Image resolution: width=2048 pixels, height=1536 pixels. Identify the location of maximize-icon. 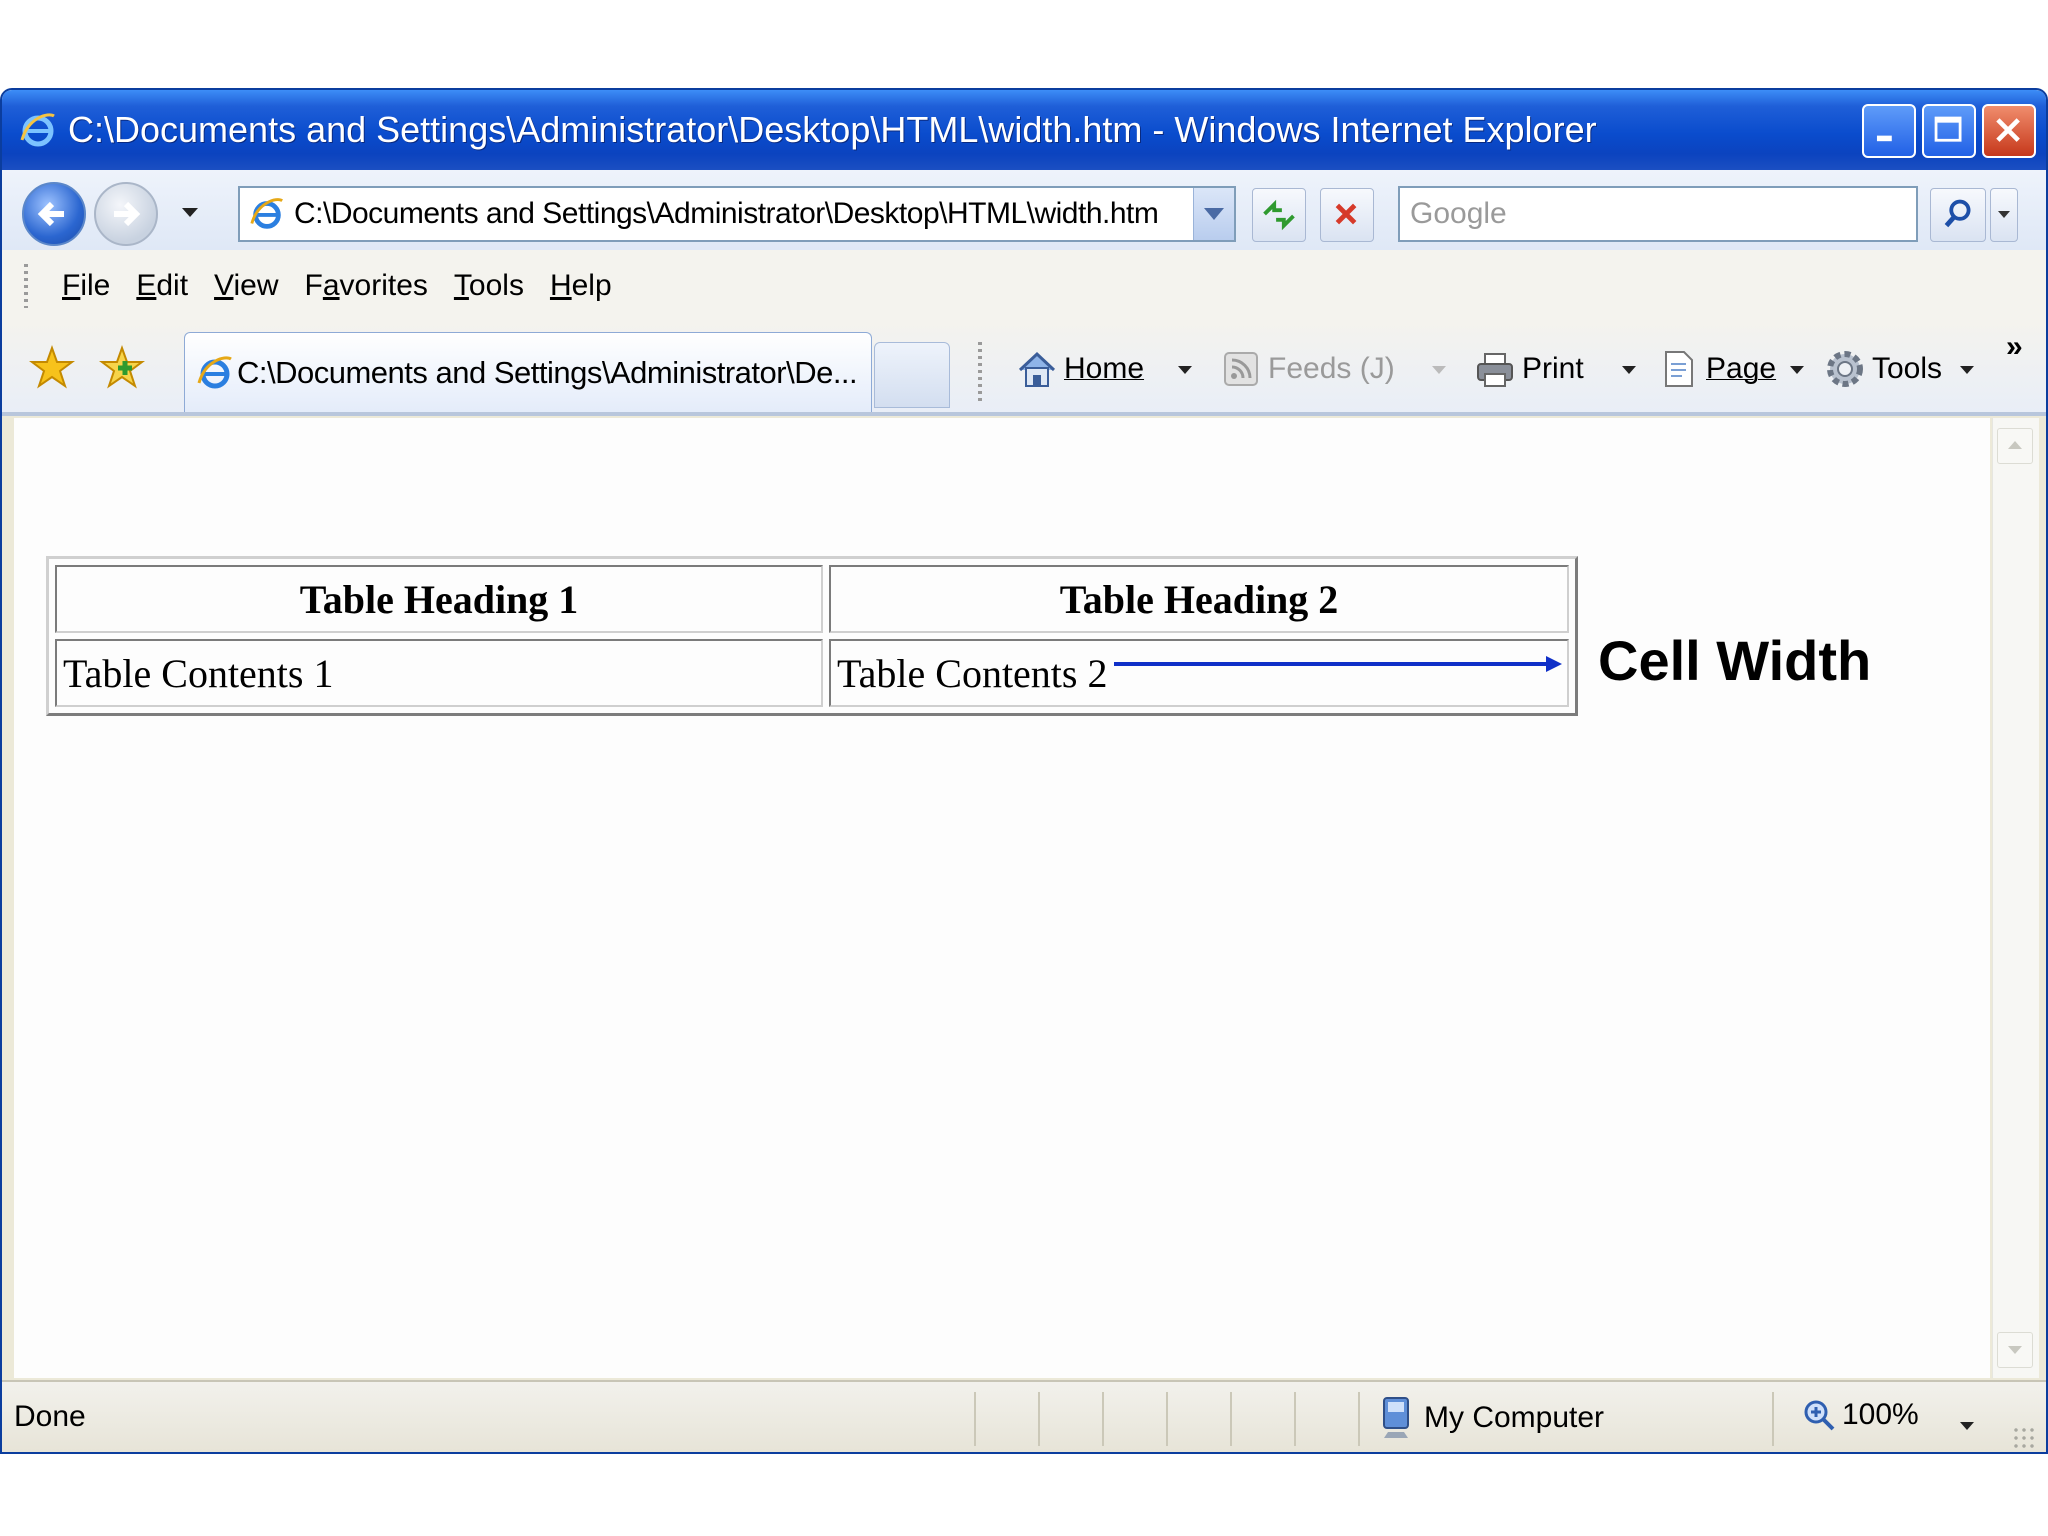
(1948, 129).